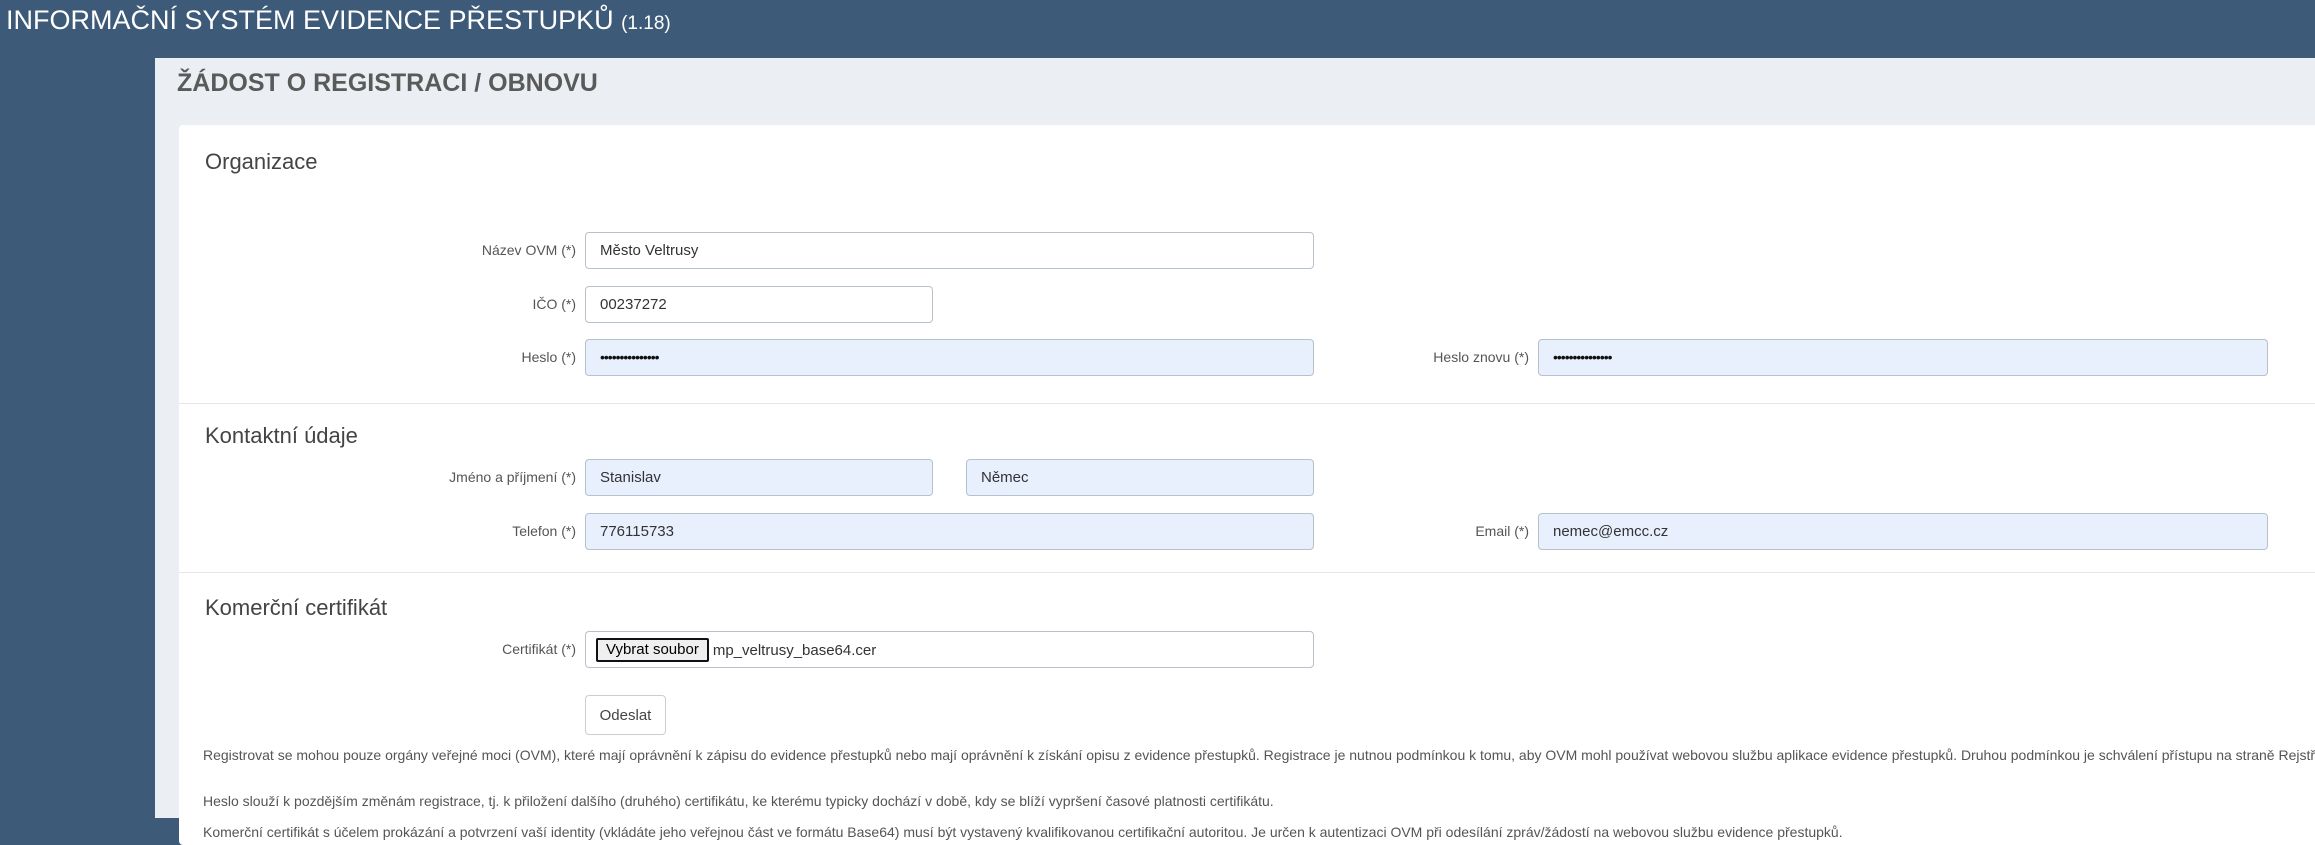  I want to click on telefon-input: 776115733, so click(949, 531).